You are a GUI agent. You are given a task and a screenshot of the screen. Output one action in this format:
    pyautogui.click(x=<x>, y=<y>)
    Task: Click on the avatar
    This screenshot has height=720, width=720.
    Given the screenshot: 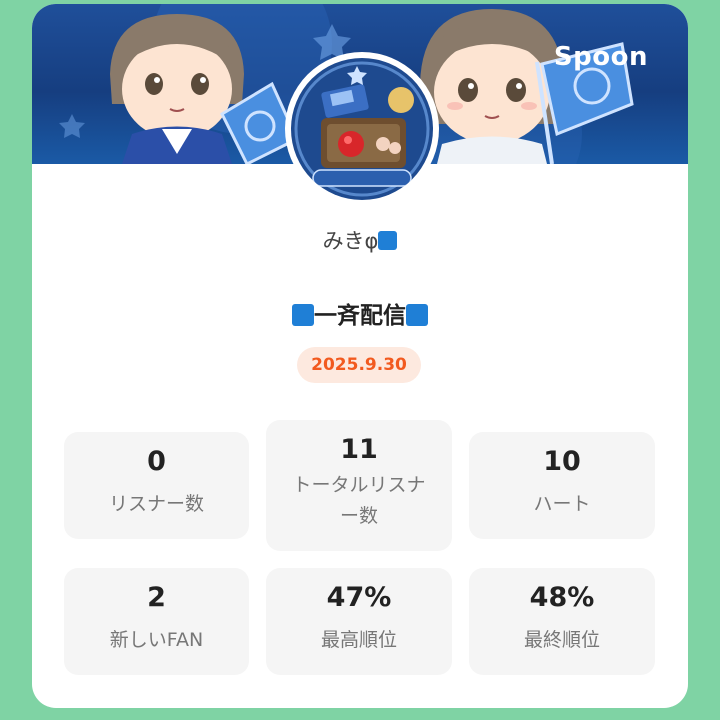 What is the action you would take?
    pyautogui.click(x=362, y=129)
    